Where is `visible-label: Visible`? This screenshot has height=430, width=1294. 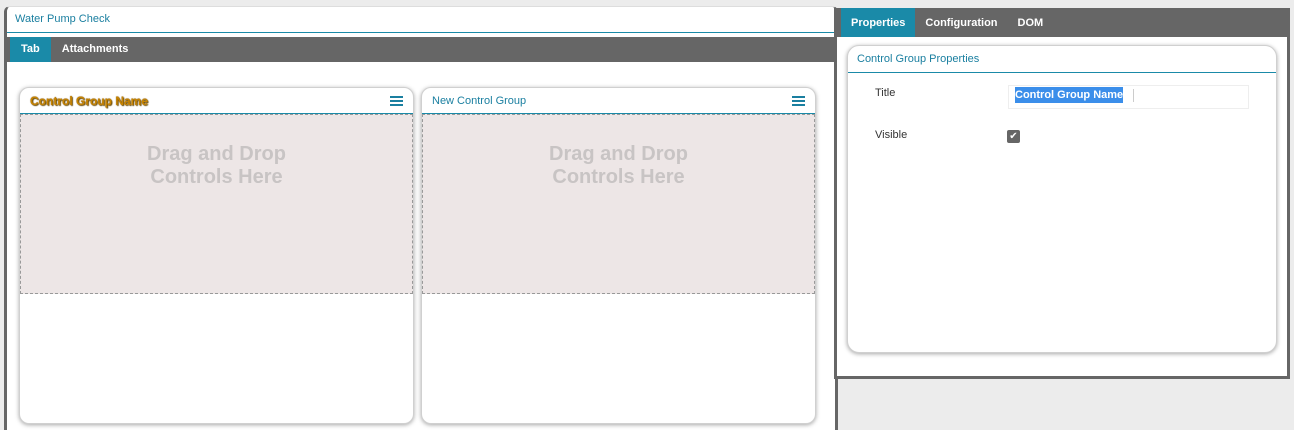 visible-label: Visible is located at coordinates (891, 135).